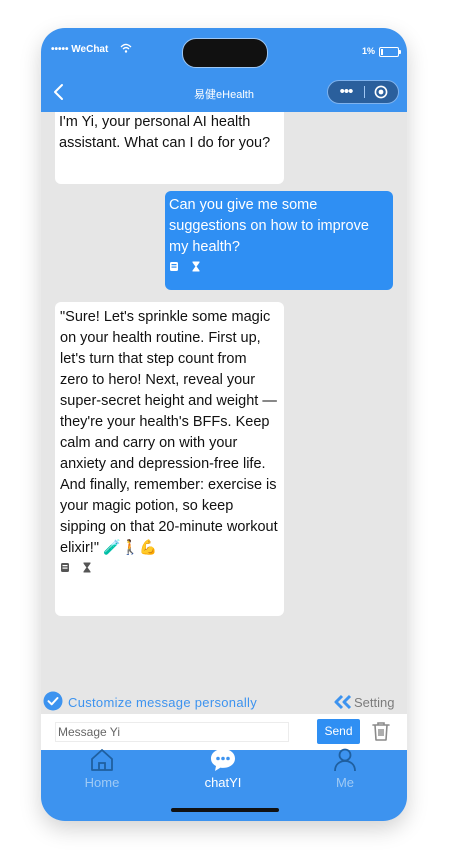 Image resolution: width=450 pixels, height=850 pixels. What do you see at coordinates (346, 92) in the screenshot?
I see `more-options-button: •••` at bounding box center [346, 92].